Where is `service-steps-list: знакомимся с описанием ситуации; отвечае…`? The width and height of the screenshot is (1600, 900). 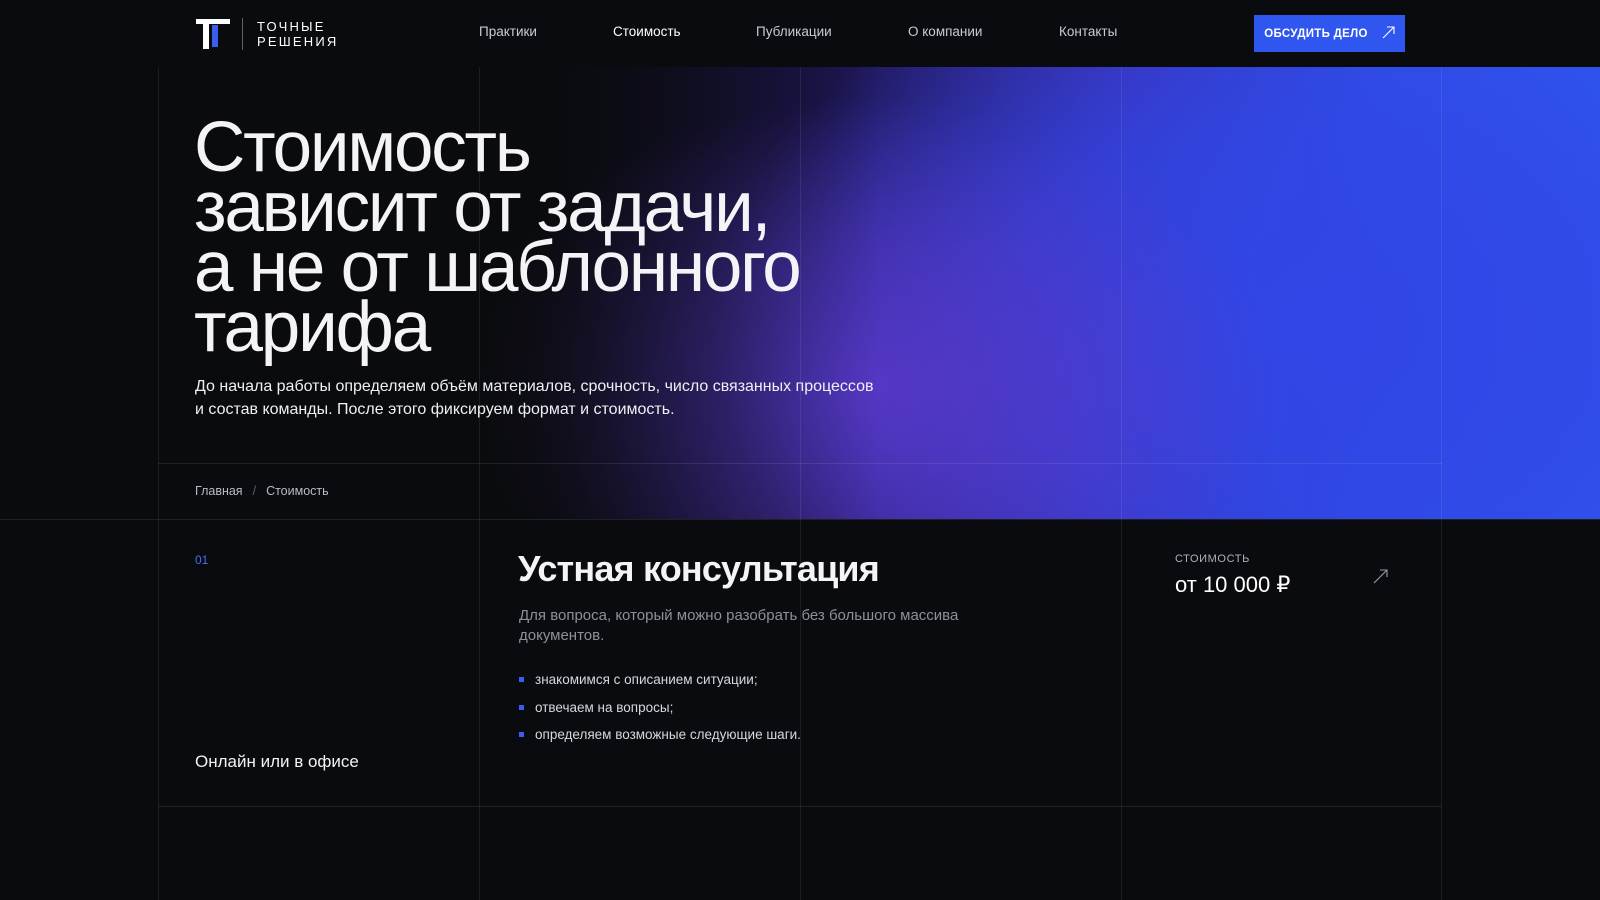
service-steps-list: знакомимся с описанием ситуации; отвечае… is located at coordinates (660, 707).